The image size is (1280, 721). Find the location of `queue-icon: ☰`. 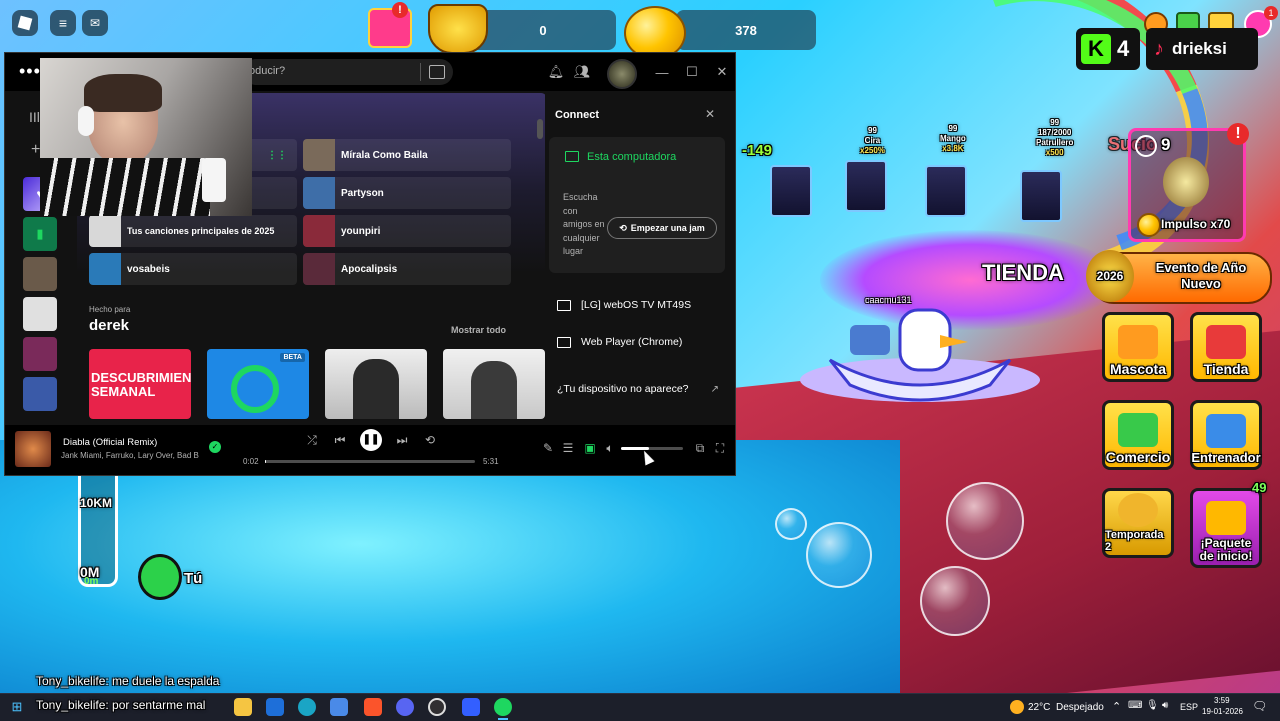

queue-icon: ☰ is located at coordinates (568, 448).